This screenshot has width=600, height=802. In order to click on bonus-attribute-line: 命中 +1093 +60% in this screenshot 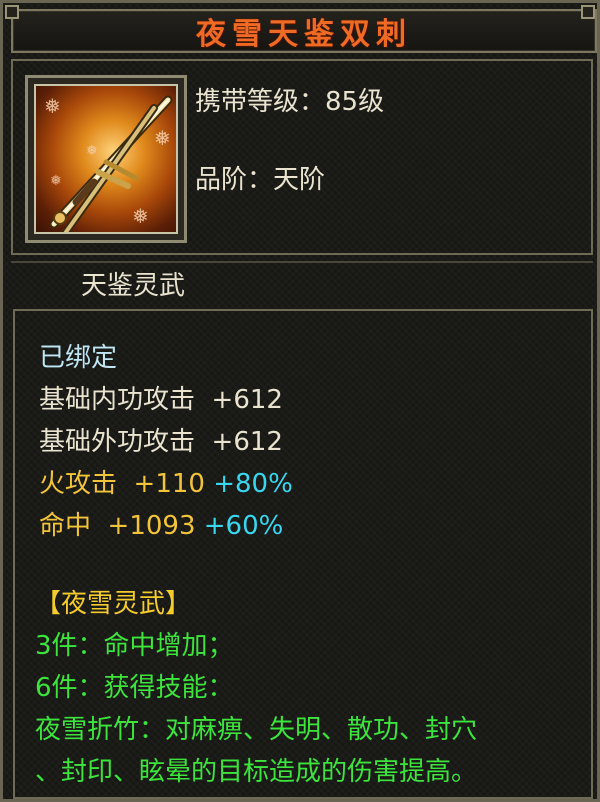, I will do `click(161, 526)`.